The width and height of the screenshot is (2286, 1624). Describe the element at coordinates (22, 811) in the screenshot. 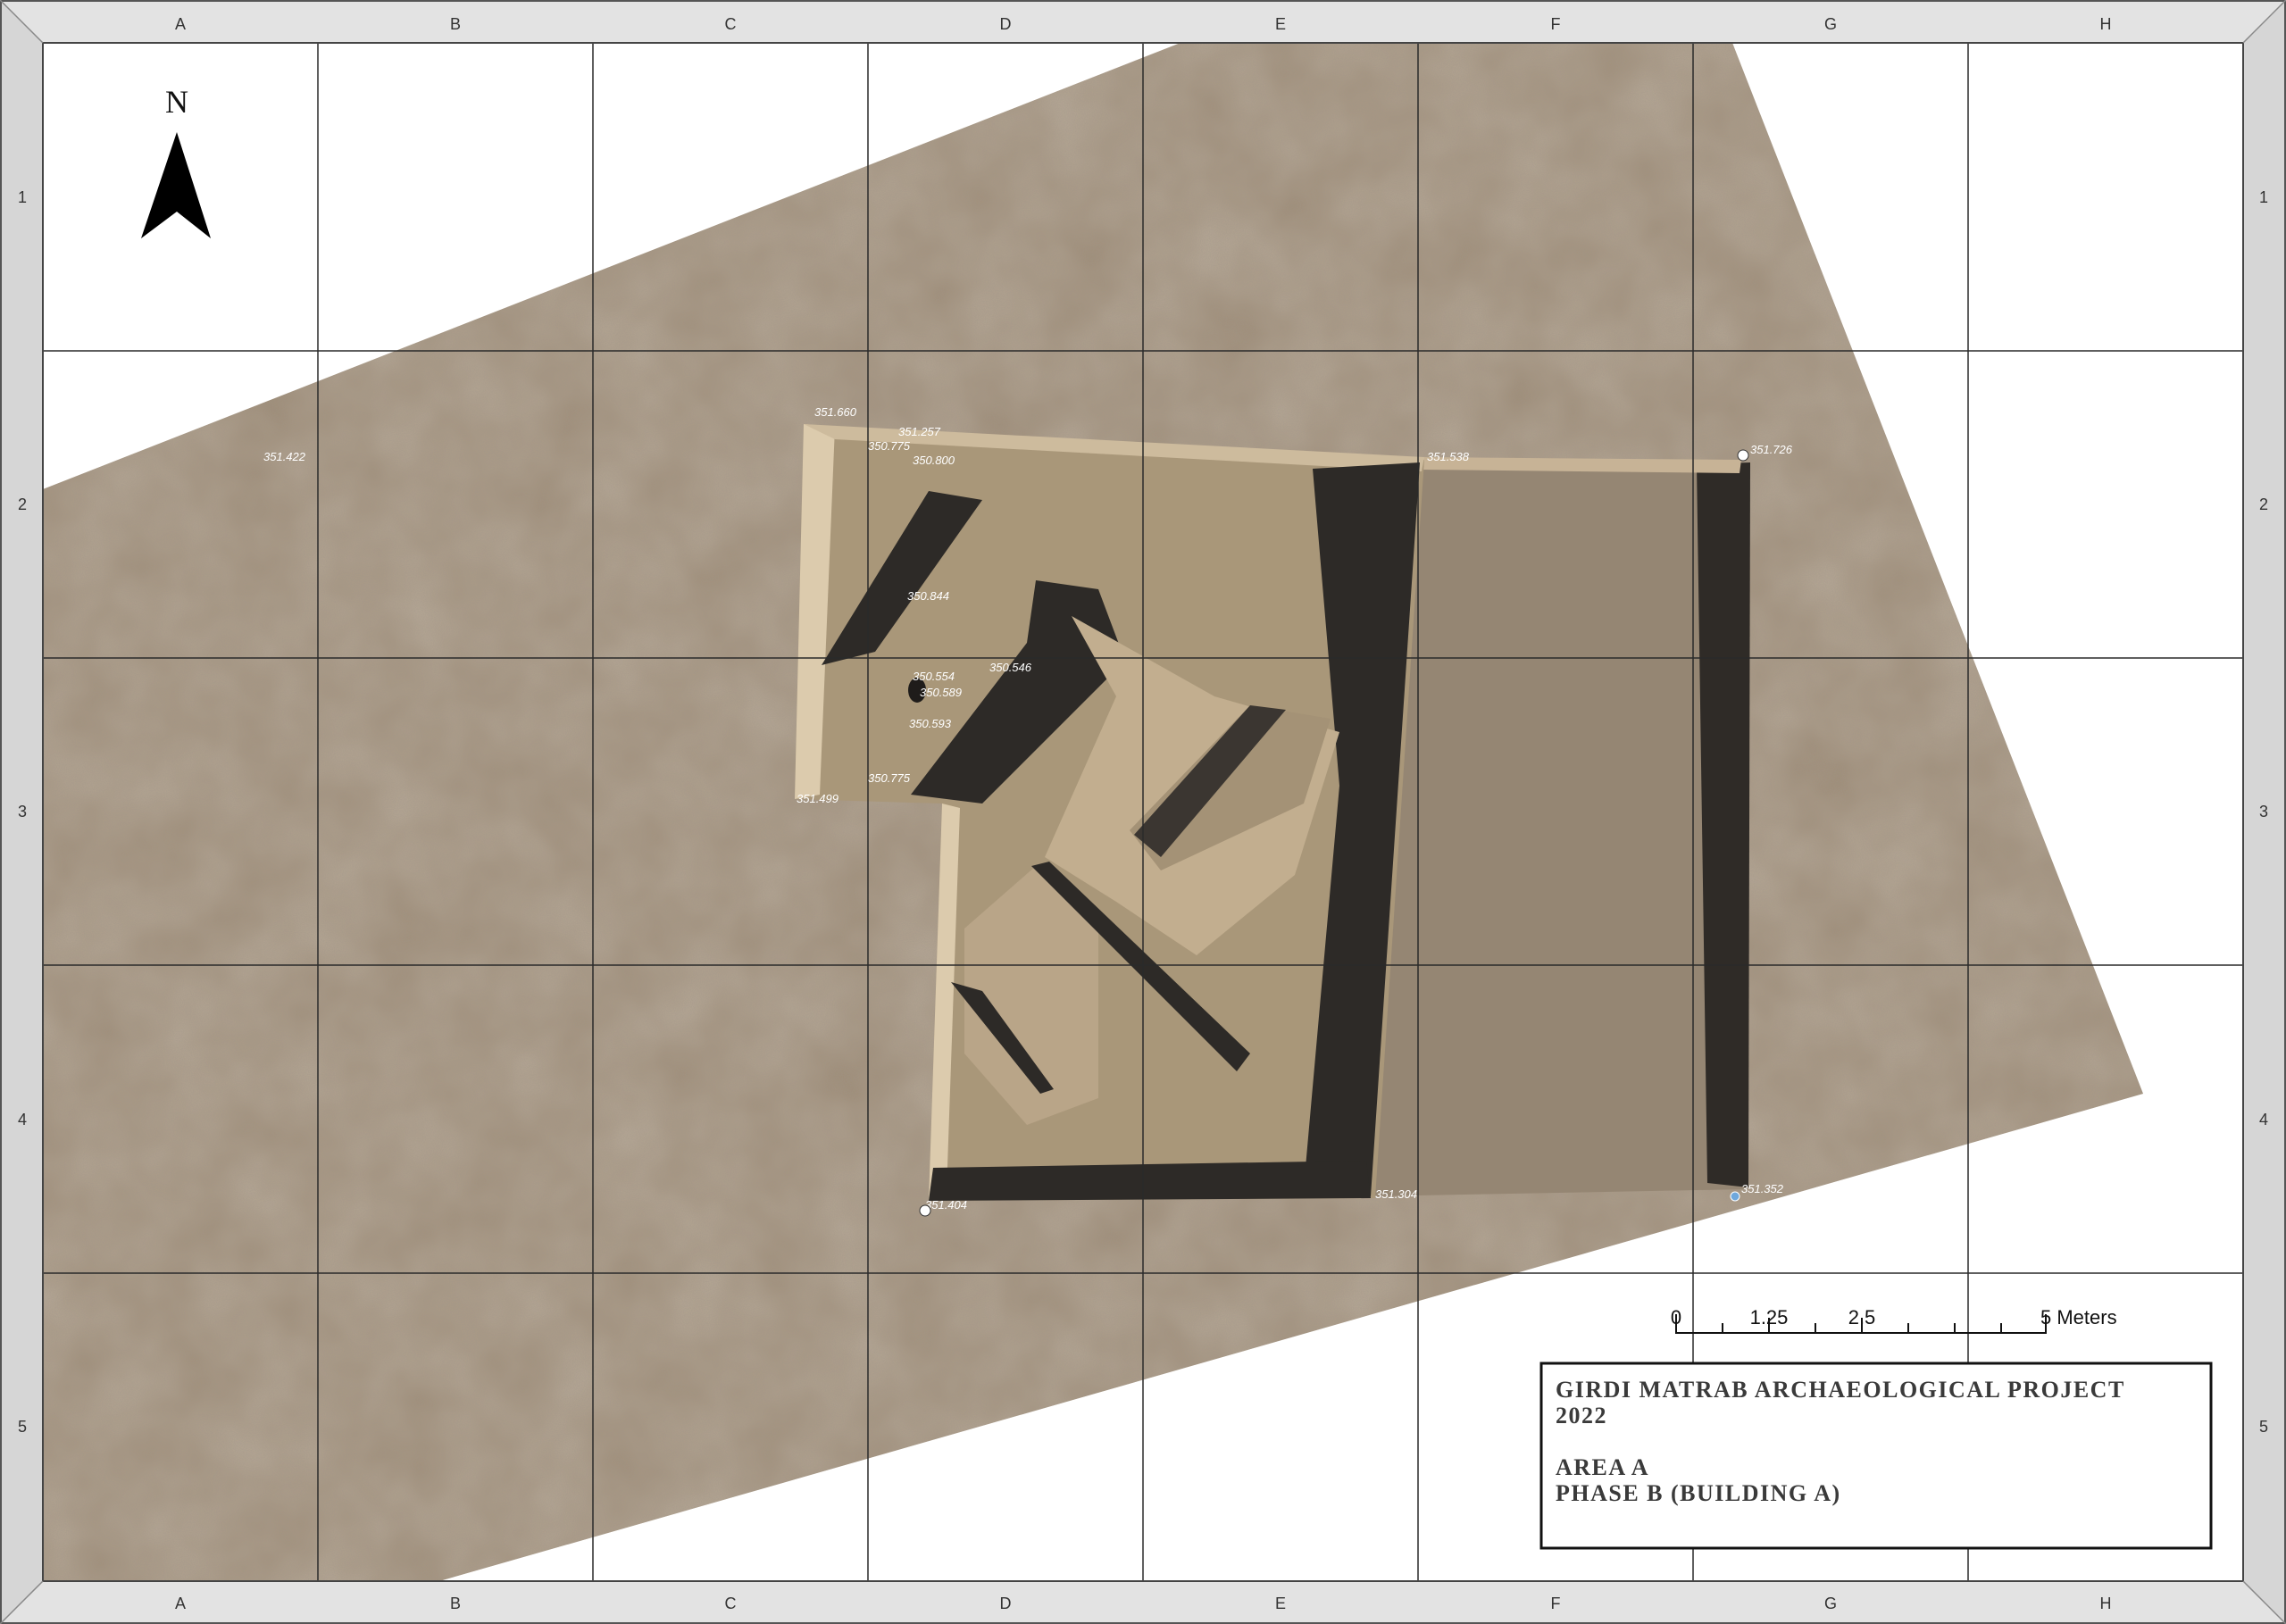

I see `row-label-left: 3` at that location.